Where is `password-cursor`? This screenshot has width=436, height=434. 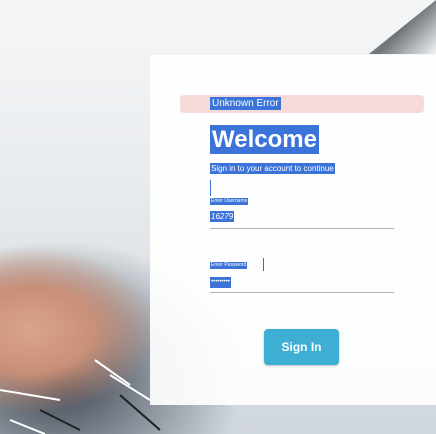 password-cursor is located at coordinates (263, 264).